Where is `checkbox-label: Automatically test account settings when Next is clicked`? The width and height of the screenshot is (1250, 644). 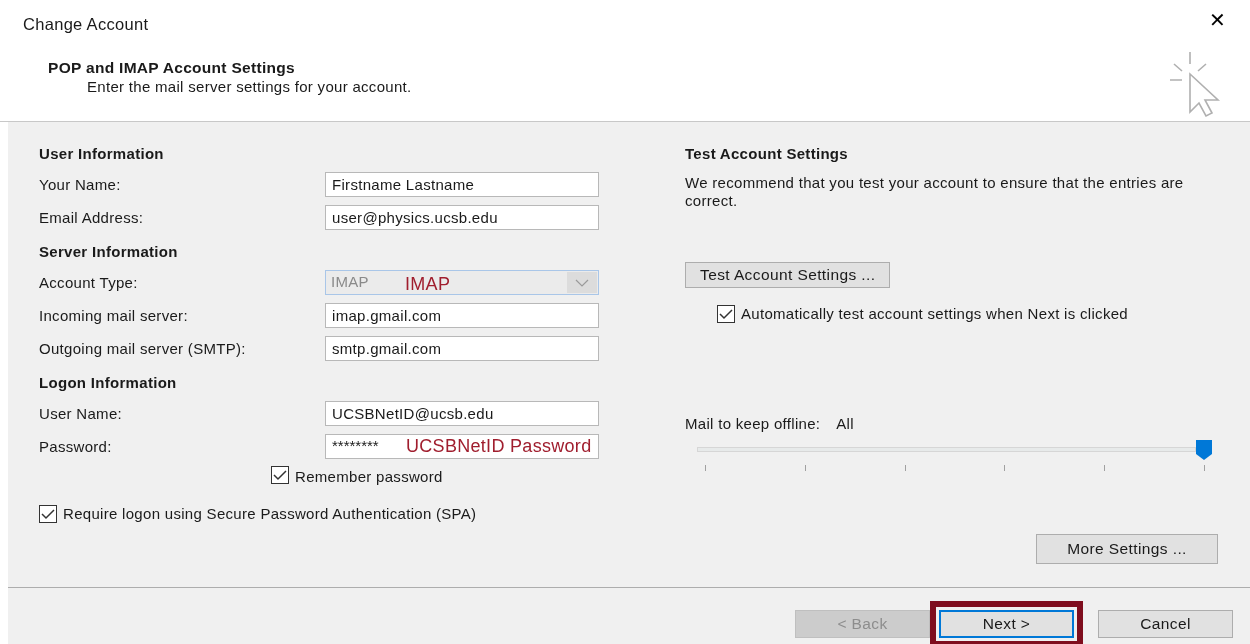 checkbox-label: Automatically test account settings when Next is clicked is located at coordinates (935, 314).